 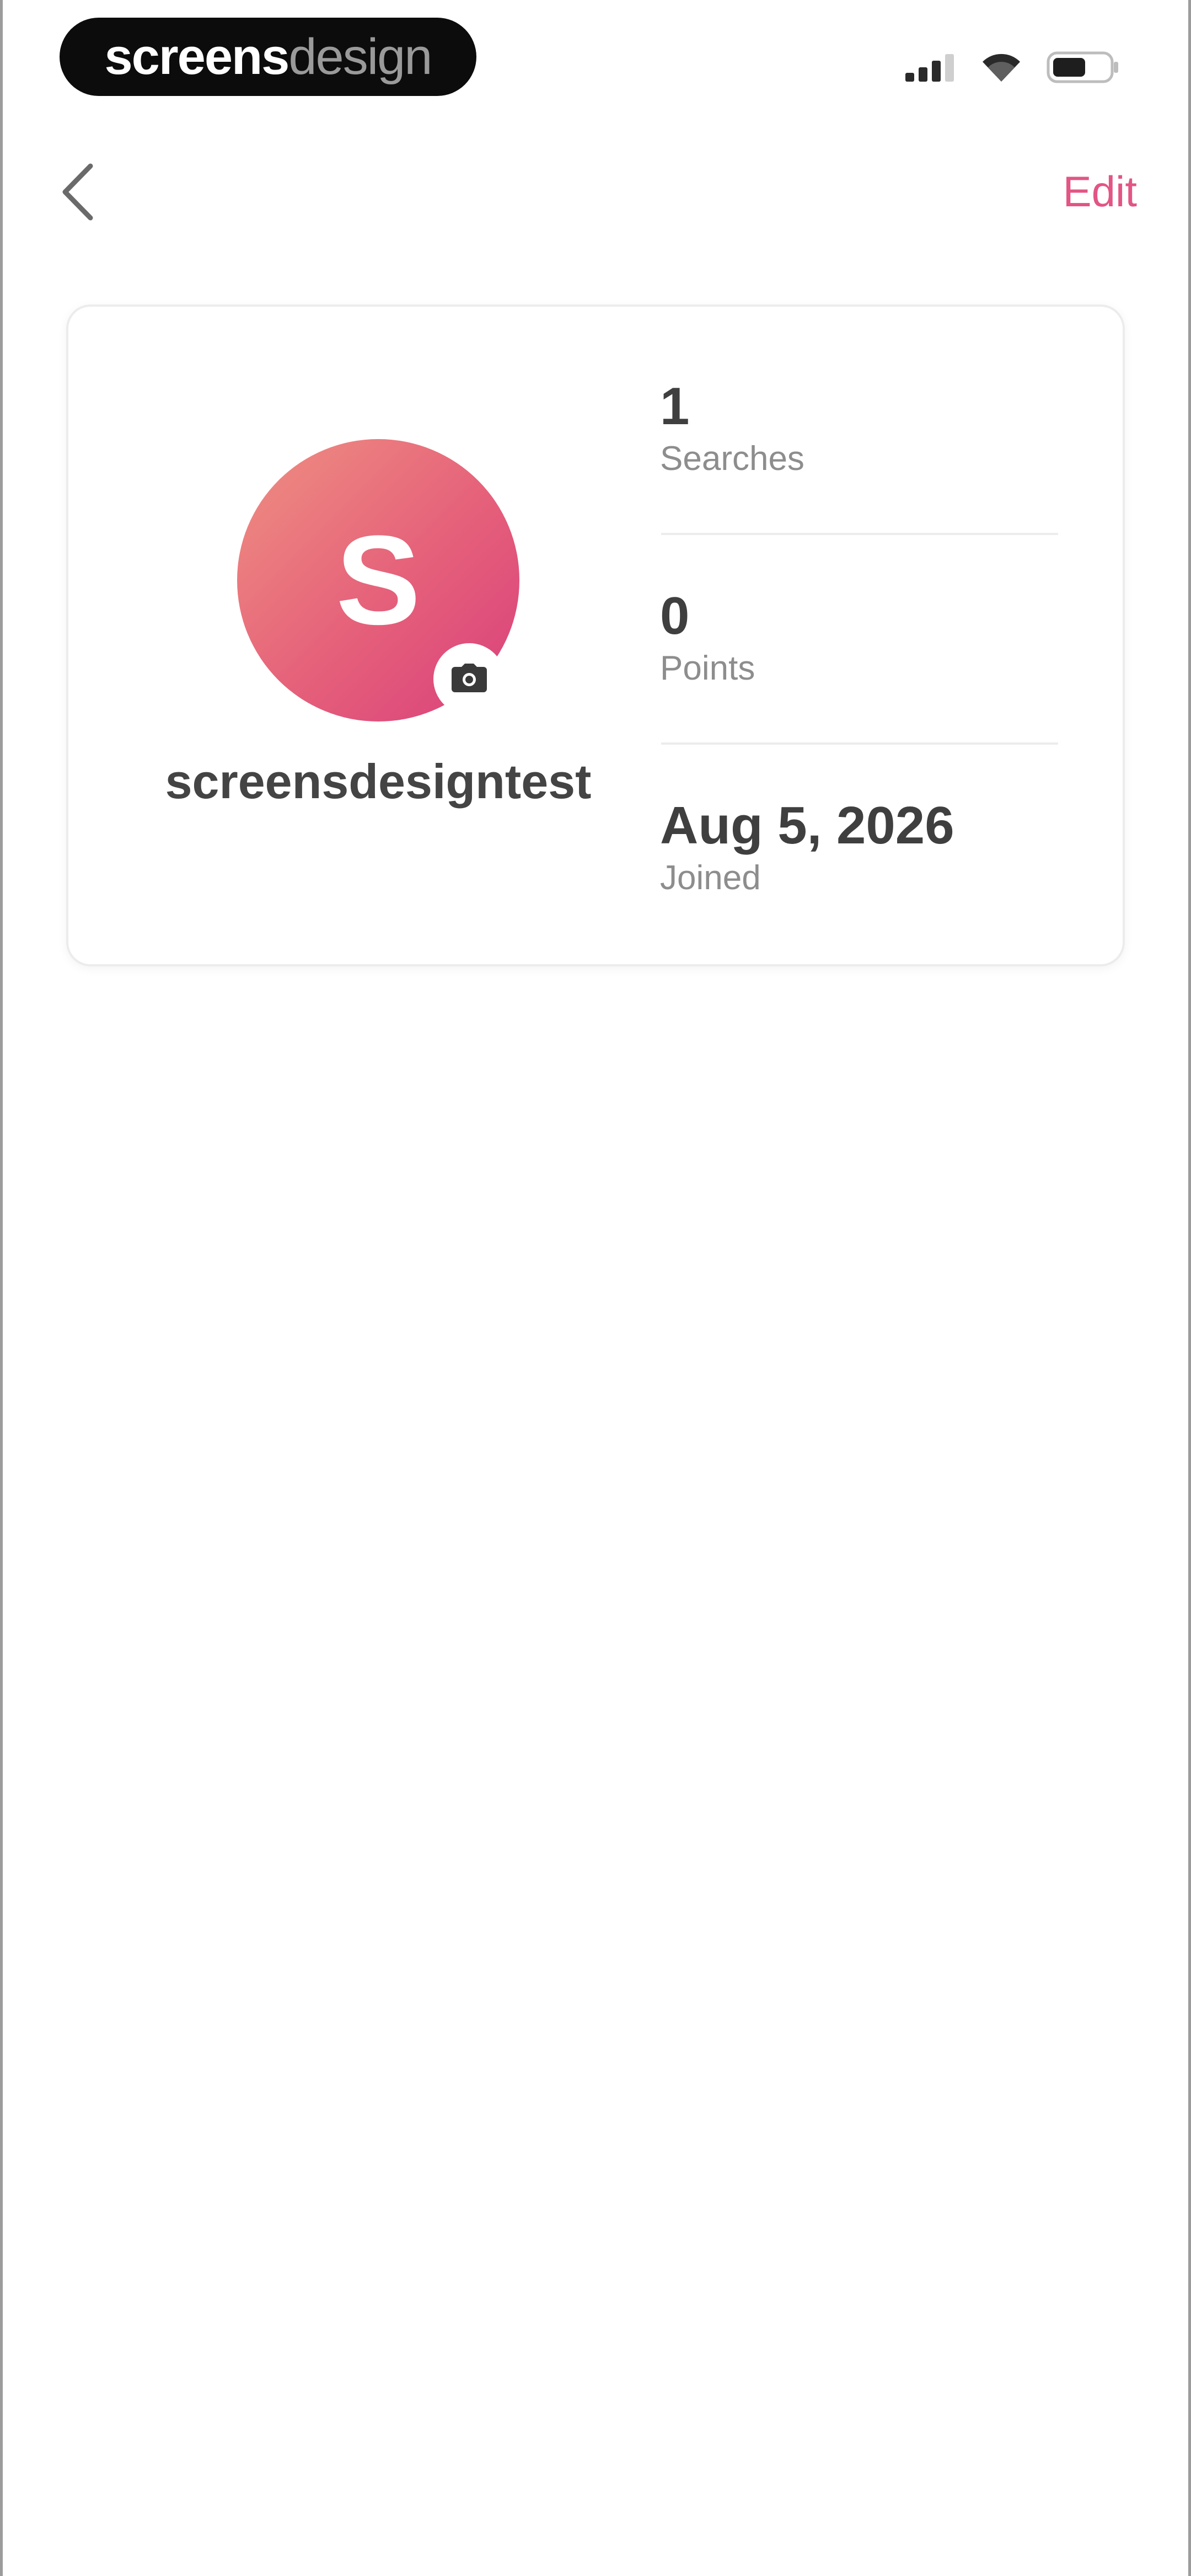 What do you see at coordinates (858, 427) in the screenshot?
I see `stat-searches: 1 Searches` at bounding box center [858, 427].